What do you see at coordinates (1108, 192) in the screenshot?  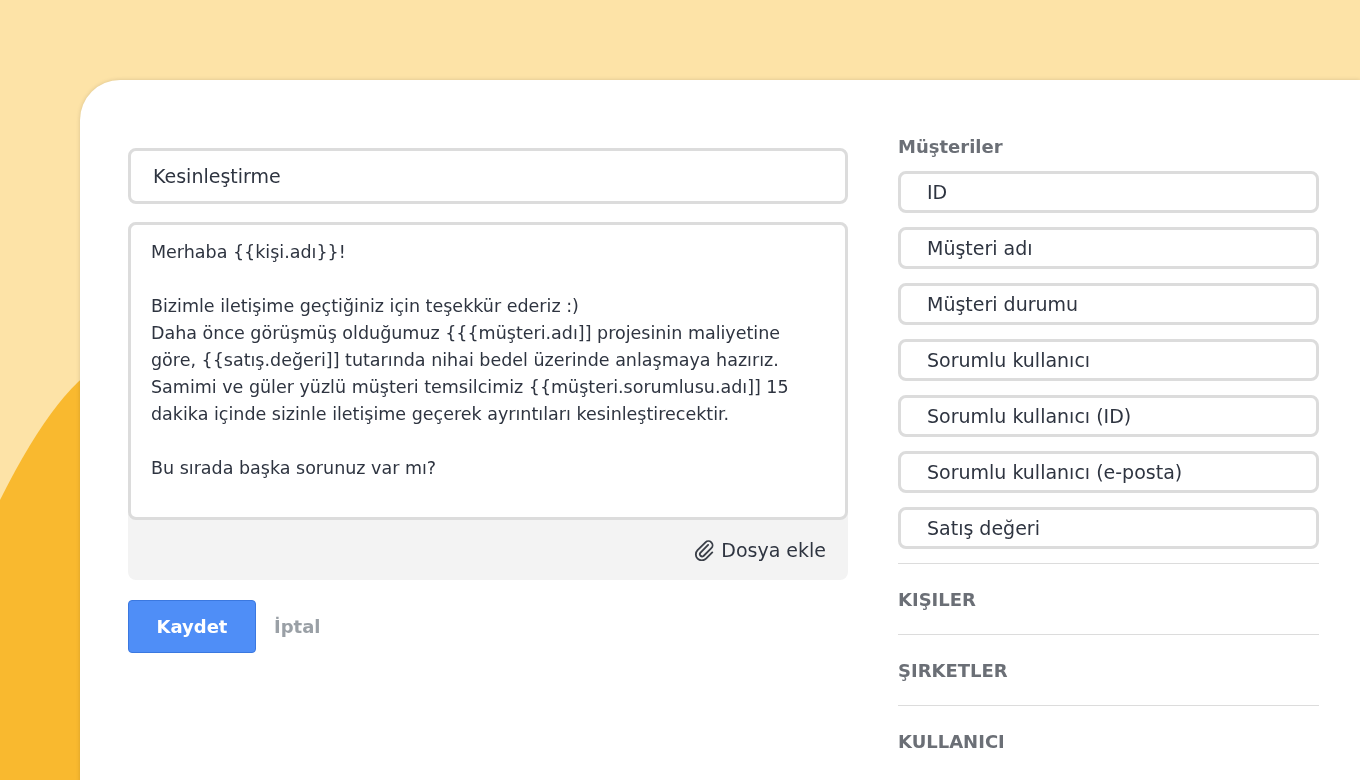 I see `field-chip: ID` at bounding box center [1108, 192].